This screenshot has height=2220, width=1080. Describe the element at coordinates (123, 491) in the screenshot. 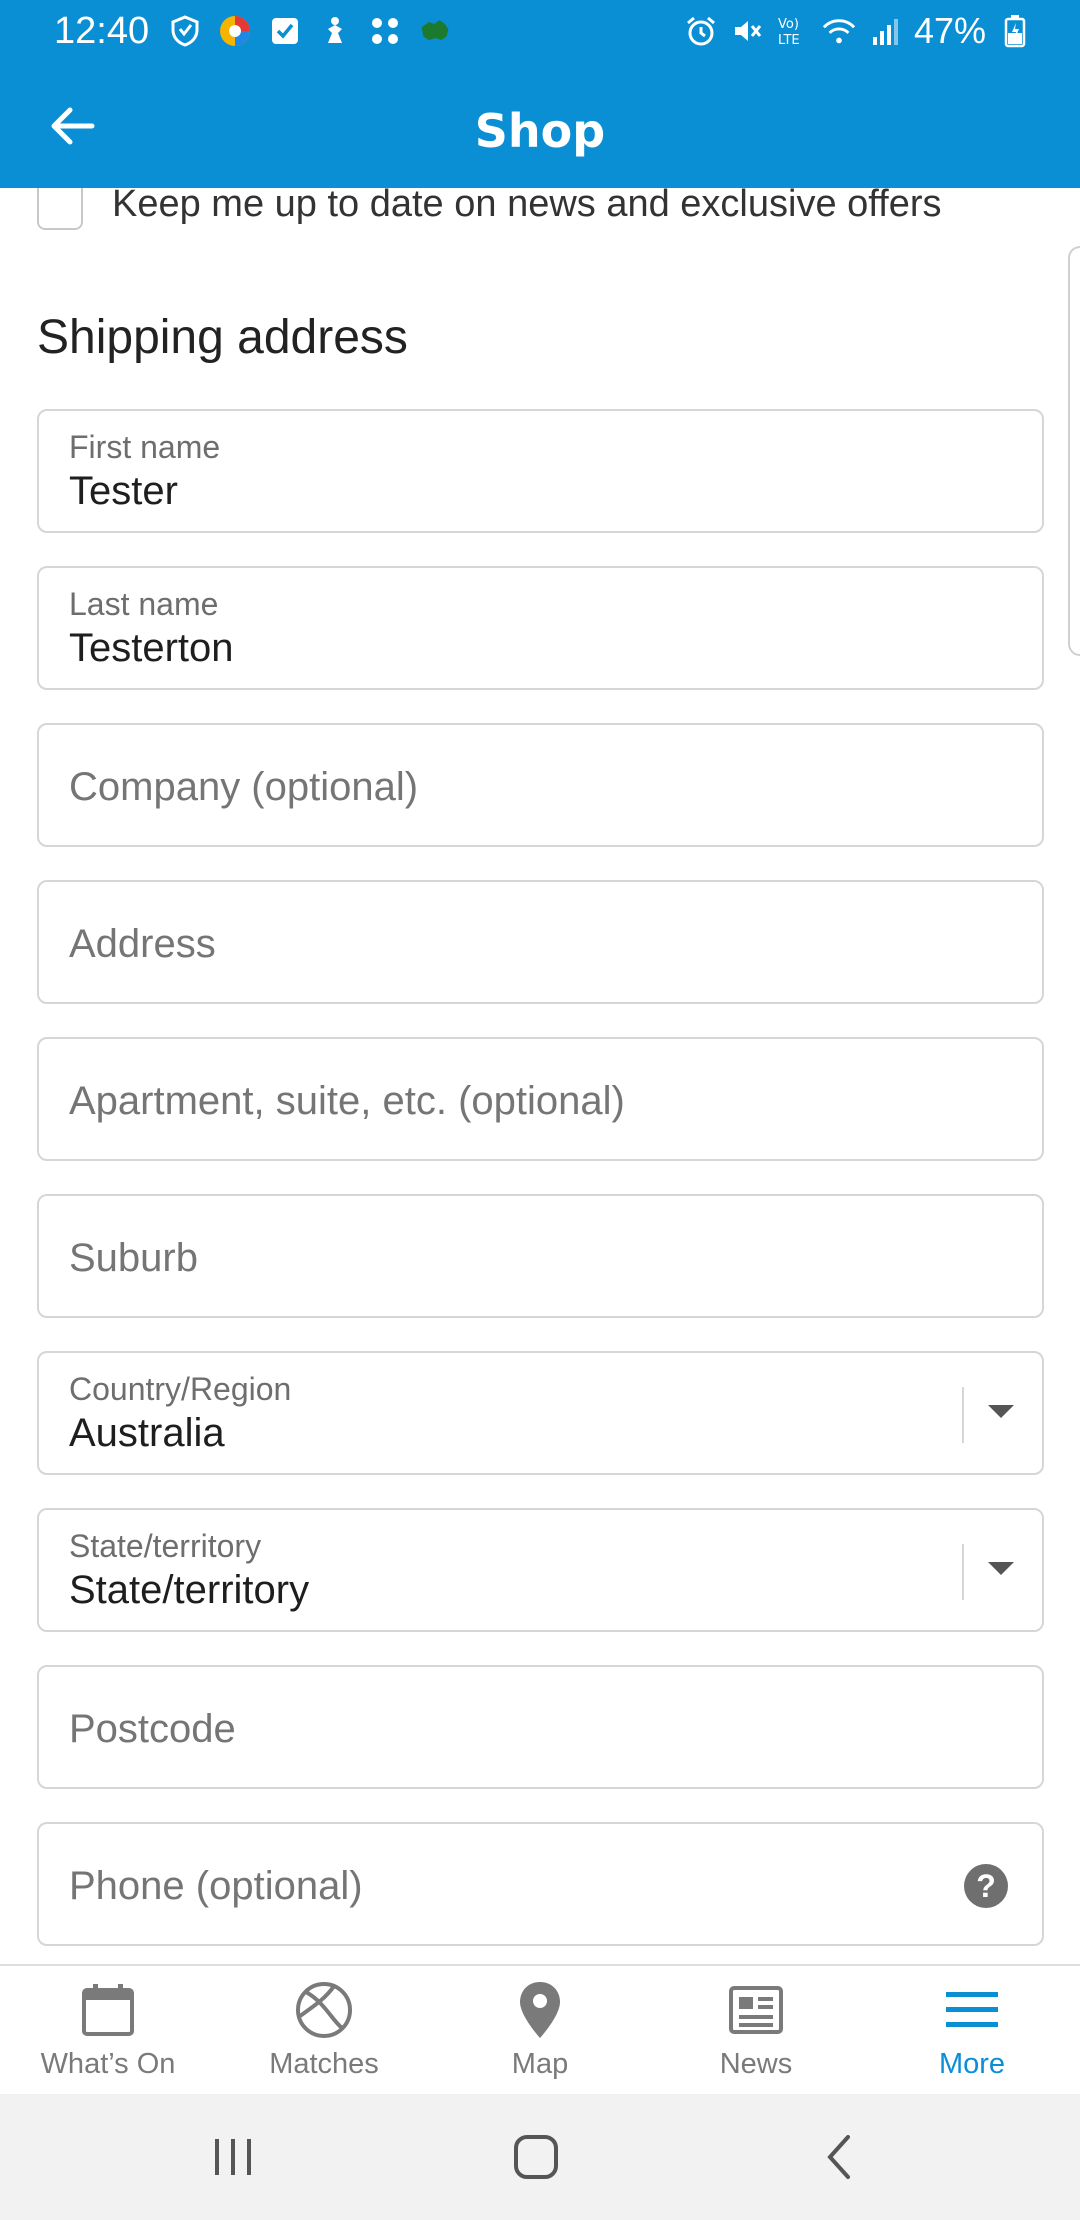

I see `first-name-value: Tester` at that location.